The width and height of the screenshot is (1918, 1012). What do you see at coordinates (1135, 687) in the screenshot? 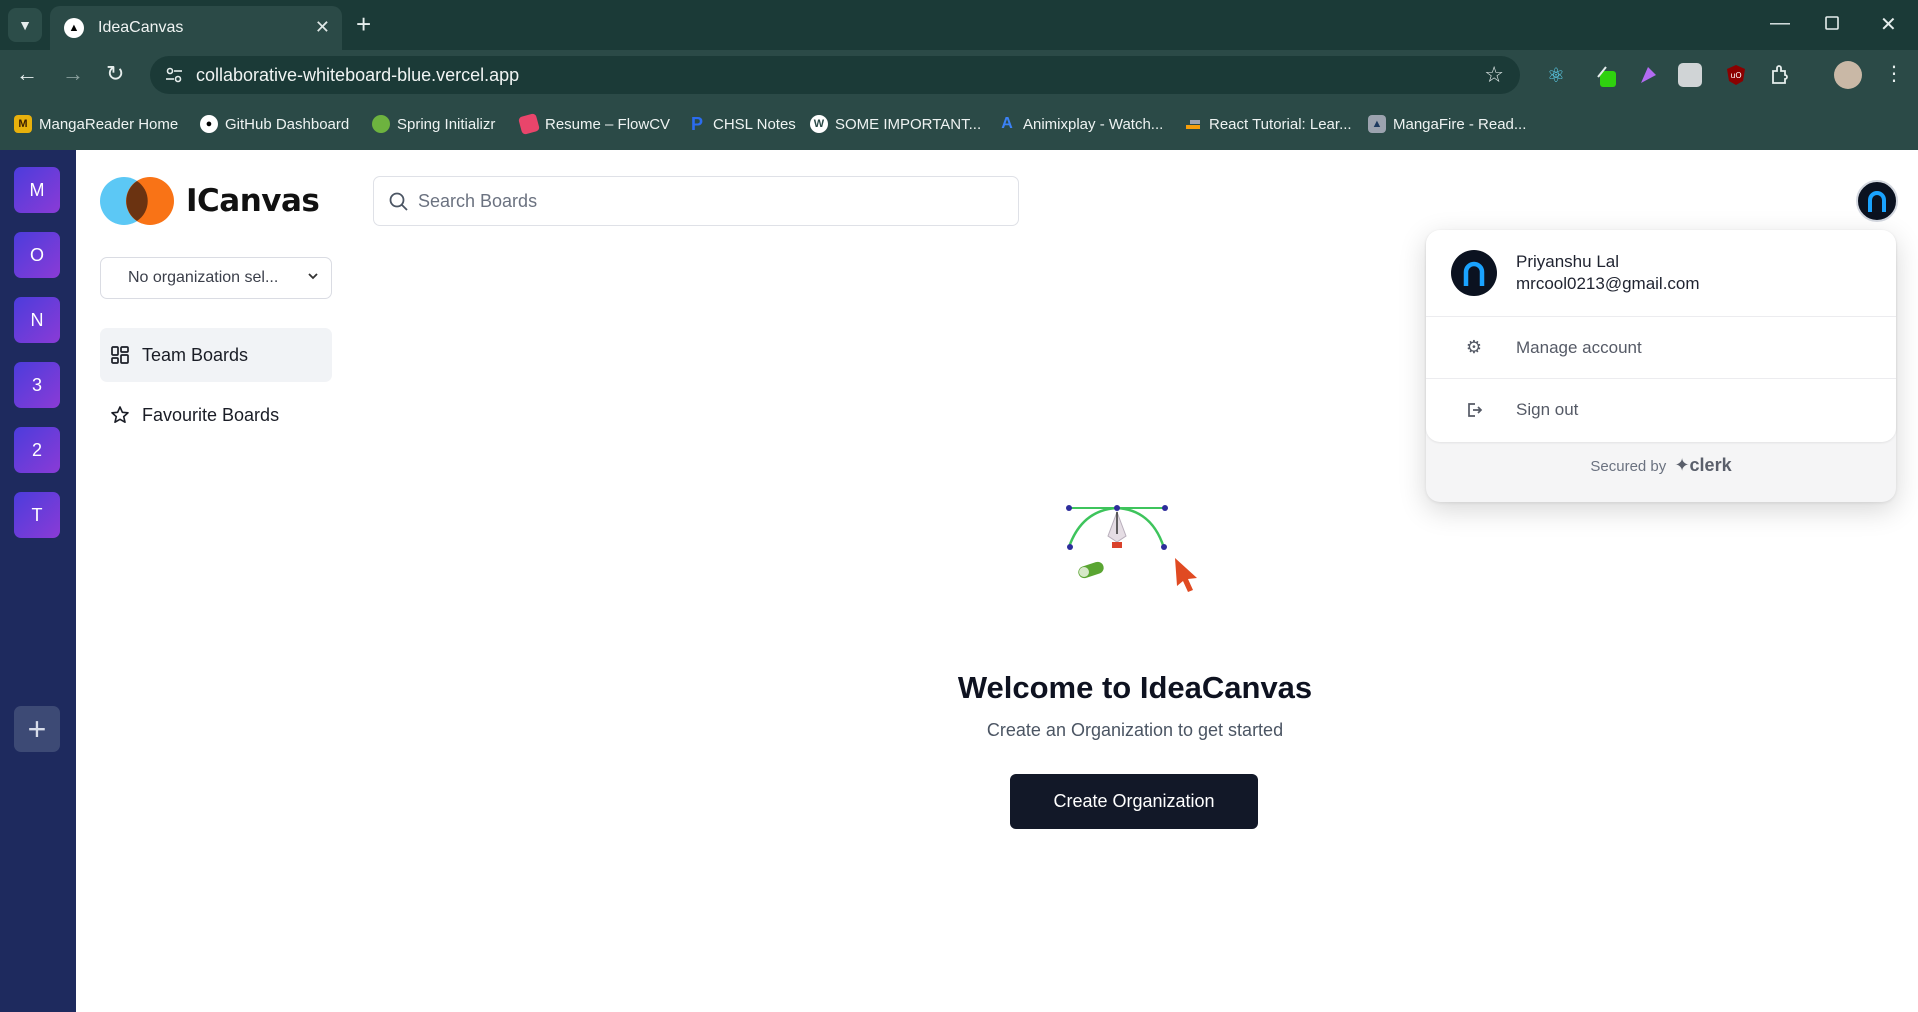
I see `welcome-title: Welcome to IdeaCanvas` at bounding box center [1135, 687].